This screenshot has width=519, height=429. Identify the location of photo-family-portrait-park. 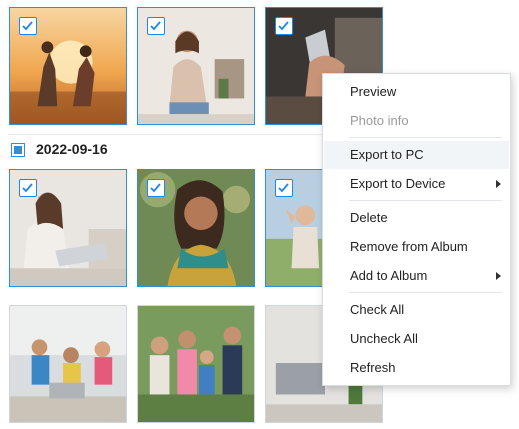
(196, 364).